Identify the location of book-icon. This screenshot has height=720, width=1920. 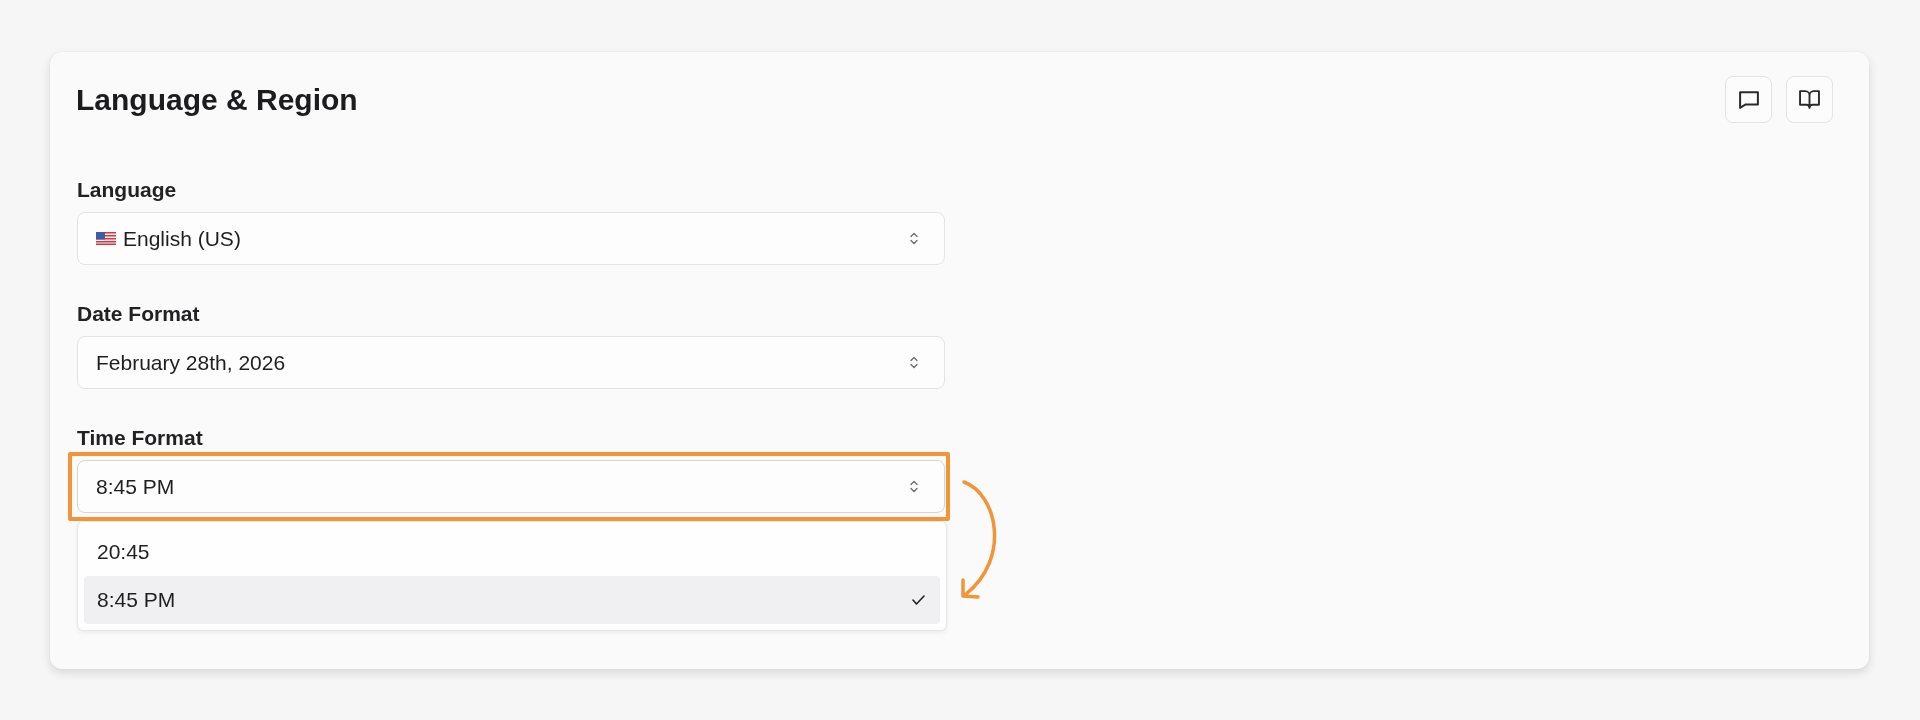
(1809, 99).